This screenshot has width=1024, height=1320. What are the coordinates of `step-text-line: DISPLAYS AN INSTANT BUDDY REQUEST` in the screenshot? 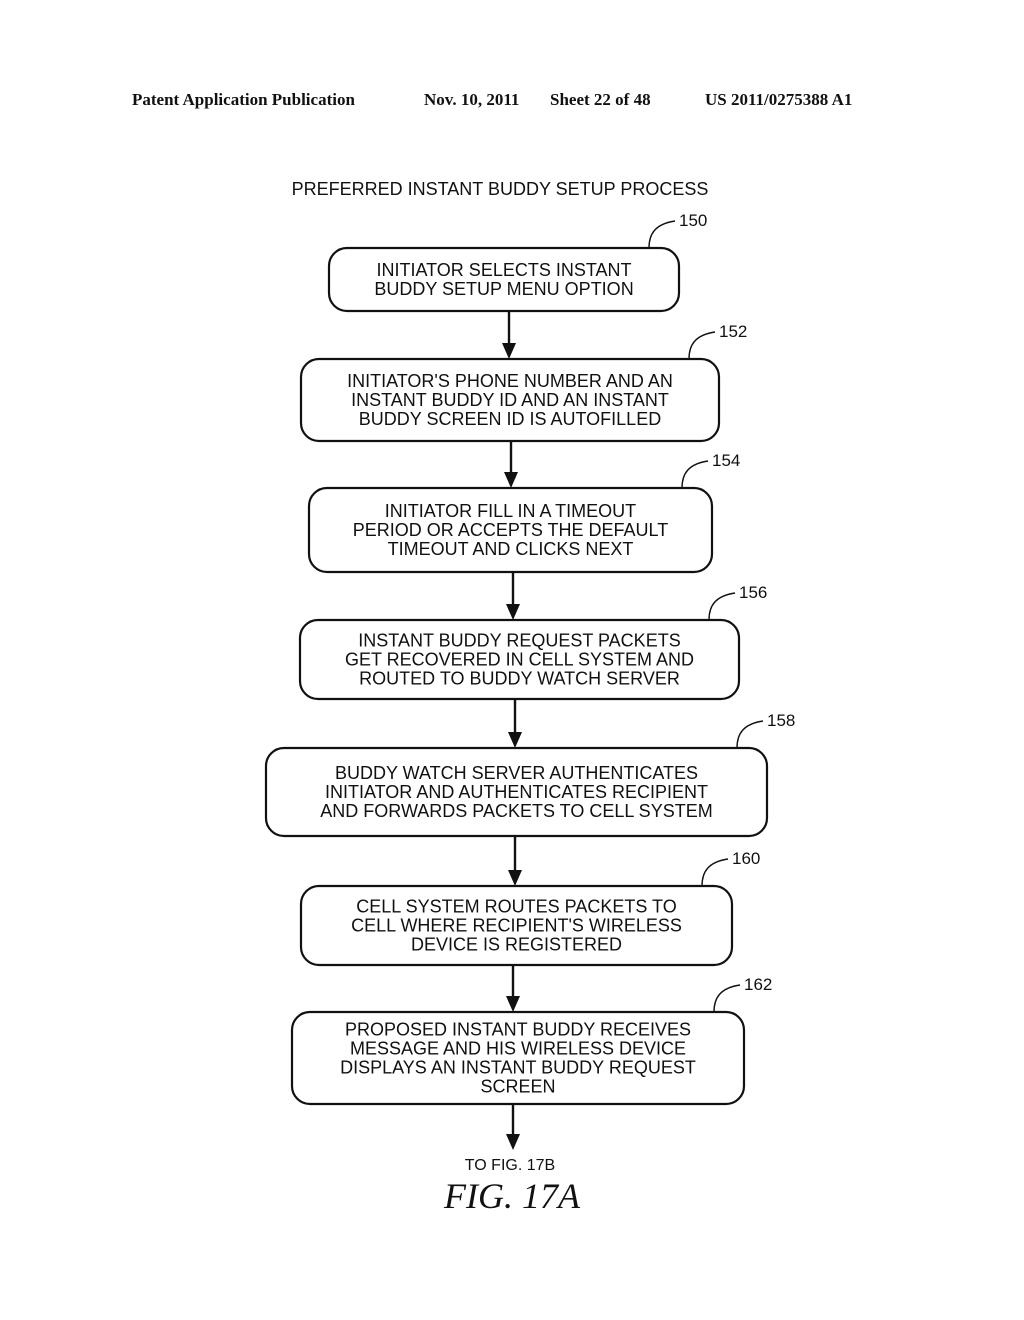 It's located at (518, 1068).